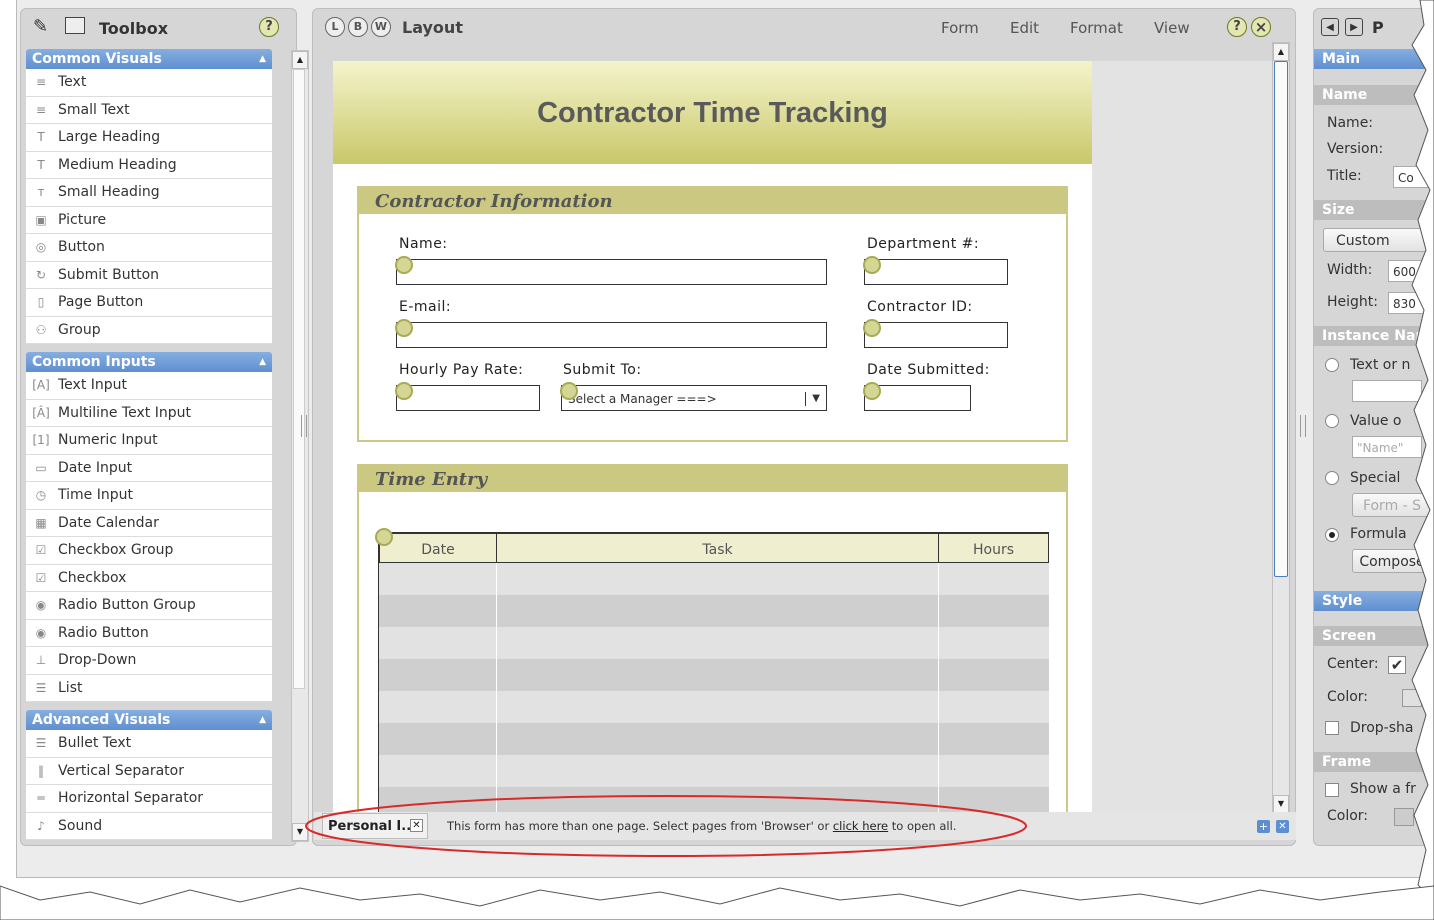 This screenshot has height=920, width=1434. What do you see at coordinates (149, 799) in the screenshot?
I see `toolbox-item: ═ Horizontal Separator` at bounding box center [149, 799].